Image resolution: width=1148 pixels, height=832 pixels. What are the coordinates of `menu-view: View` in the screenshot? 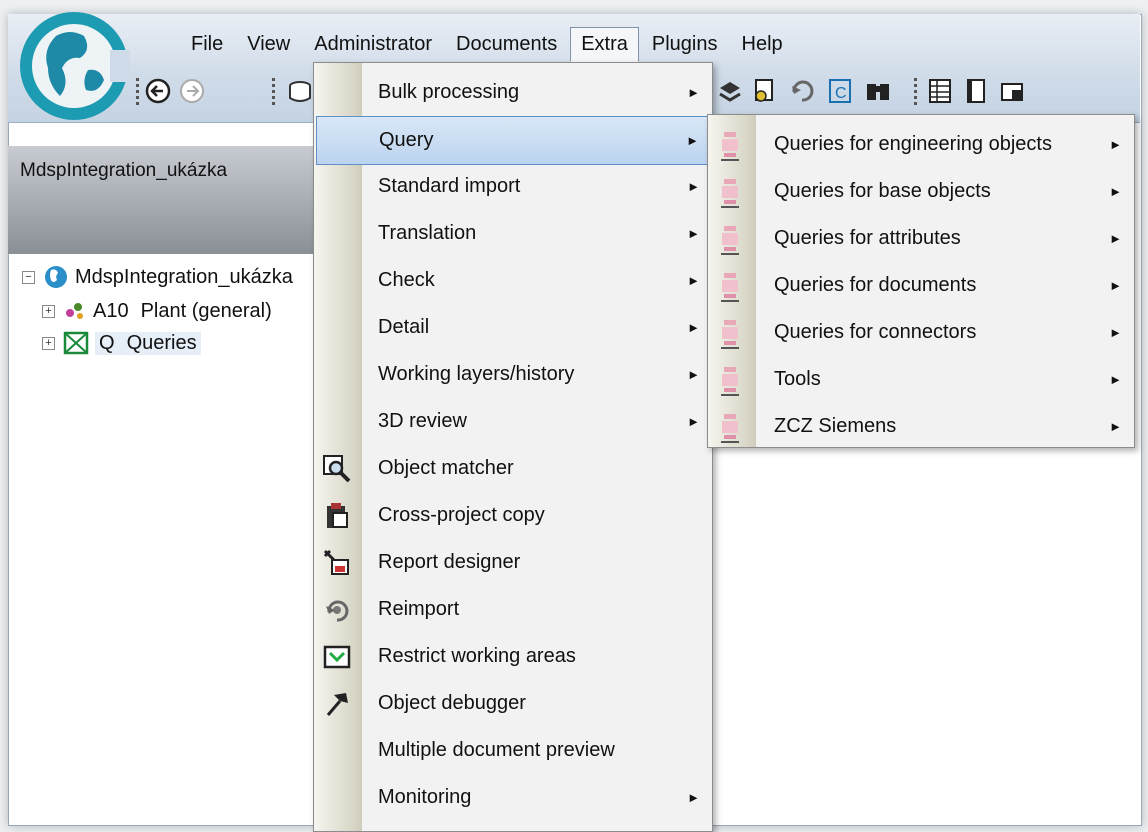 It's located at (268, 44).